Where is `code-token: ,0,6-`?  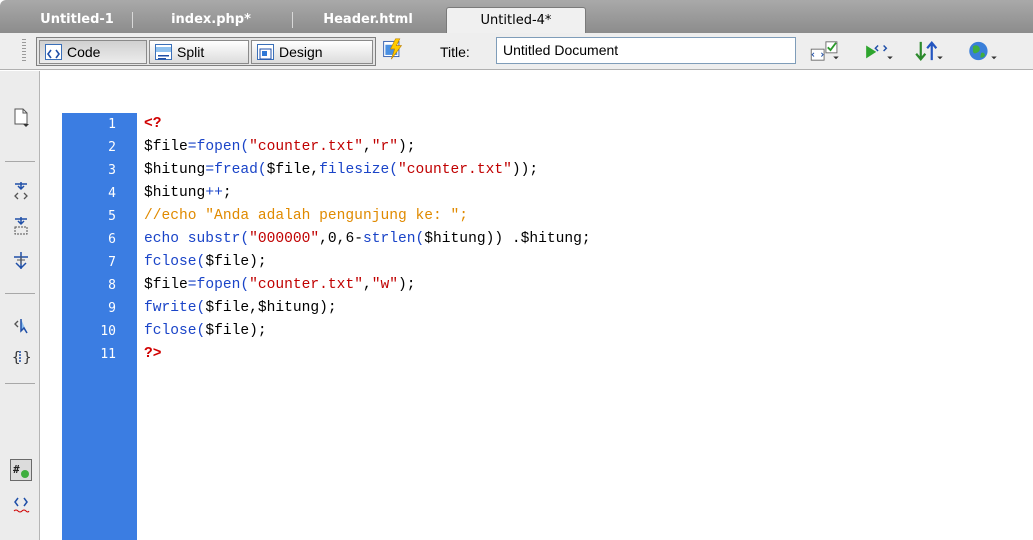
code-token: ,0,6- is located at coordinates (341, 239).